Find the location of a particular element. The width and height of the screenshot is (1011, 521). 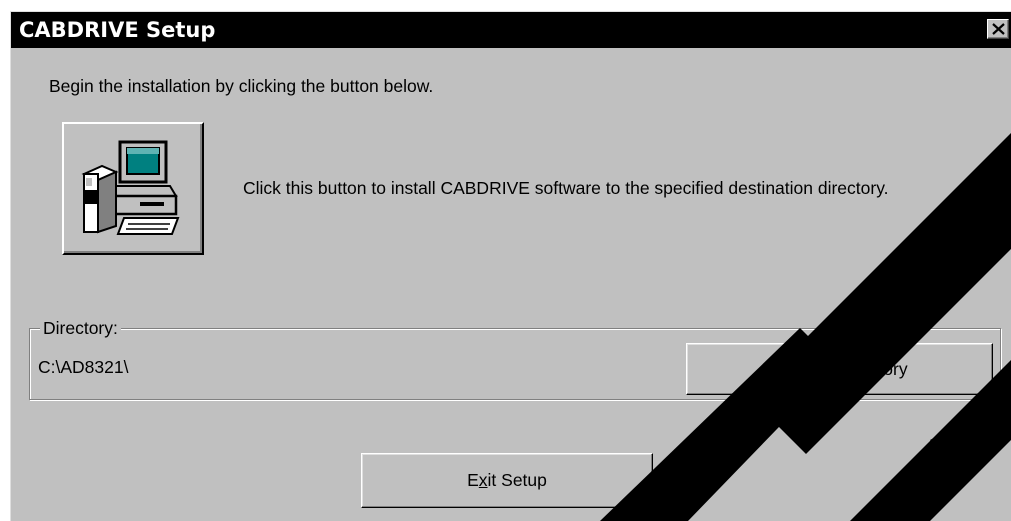

window-title: CABDRIVE Setup is located at coordinates (117, 30).